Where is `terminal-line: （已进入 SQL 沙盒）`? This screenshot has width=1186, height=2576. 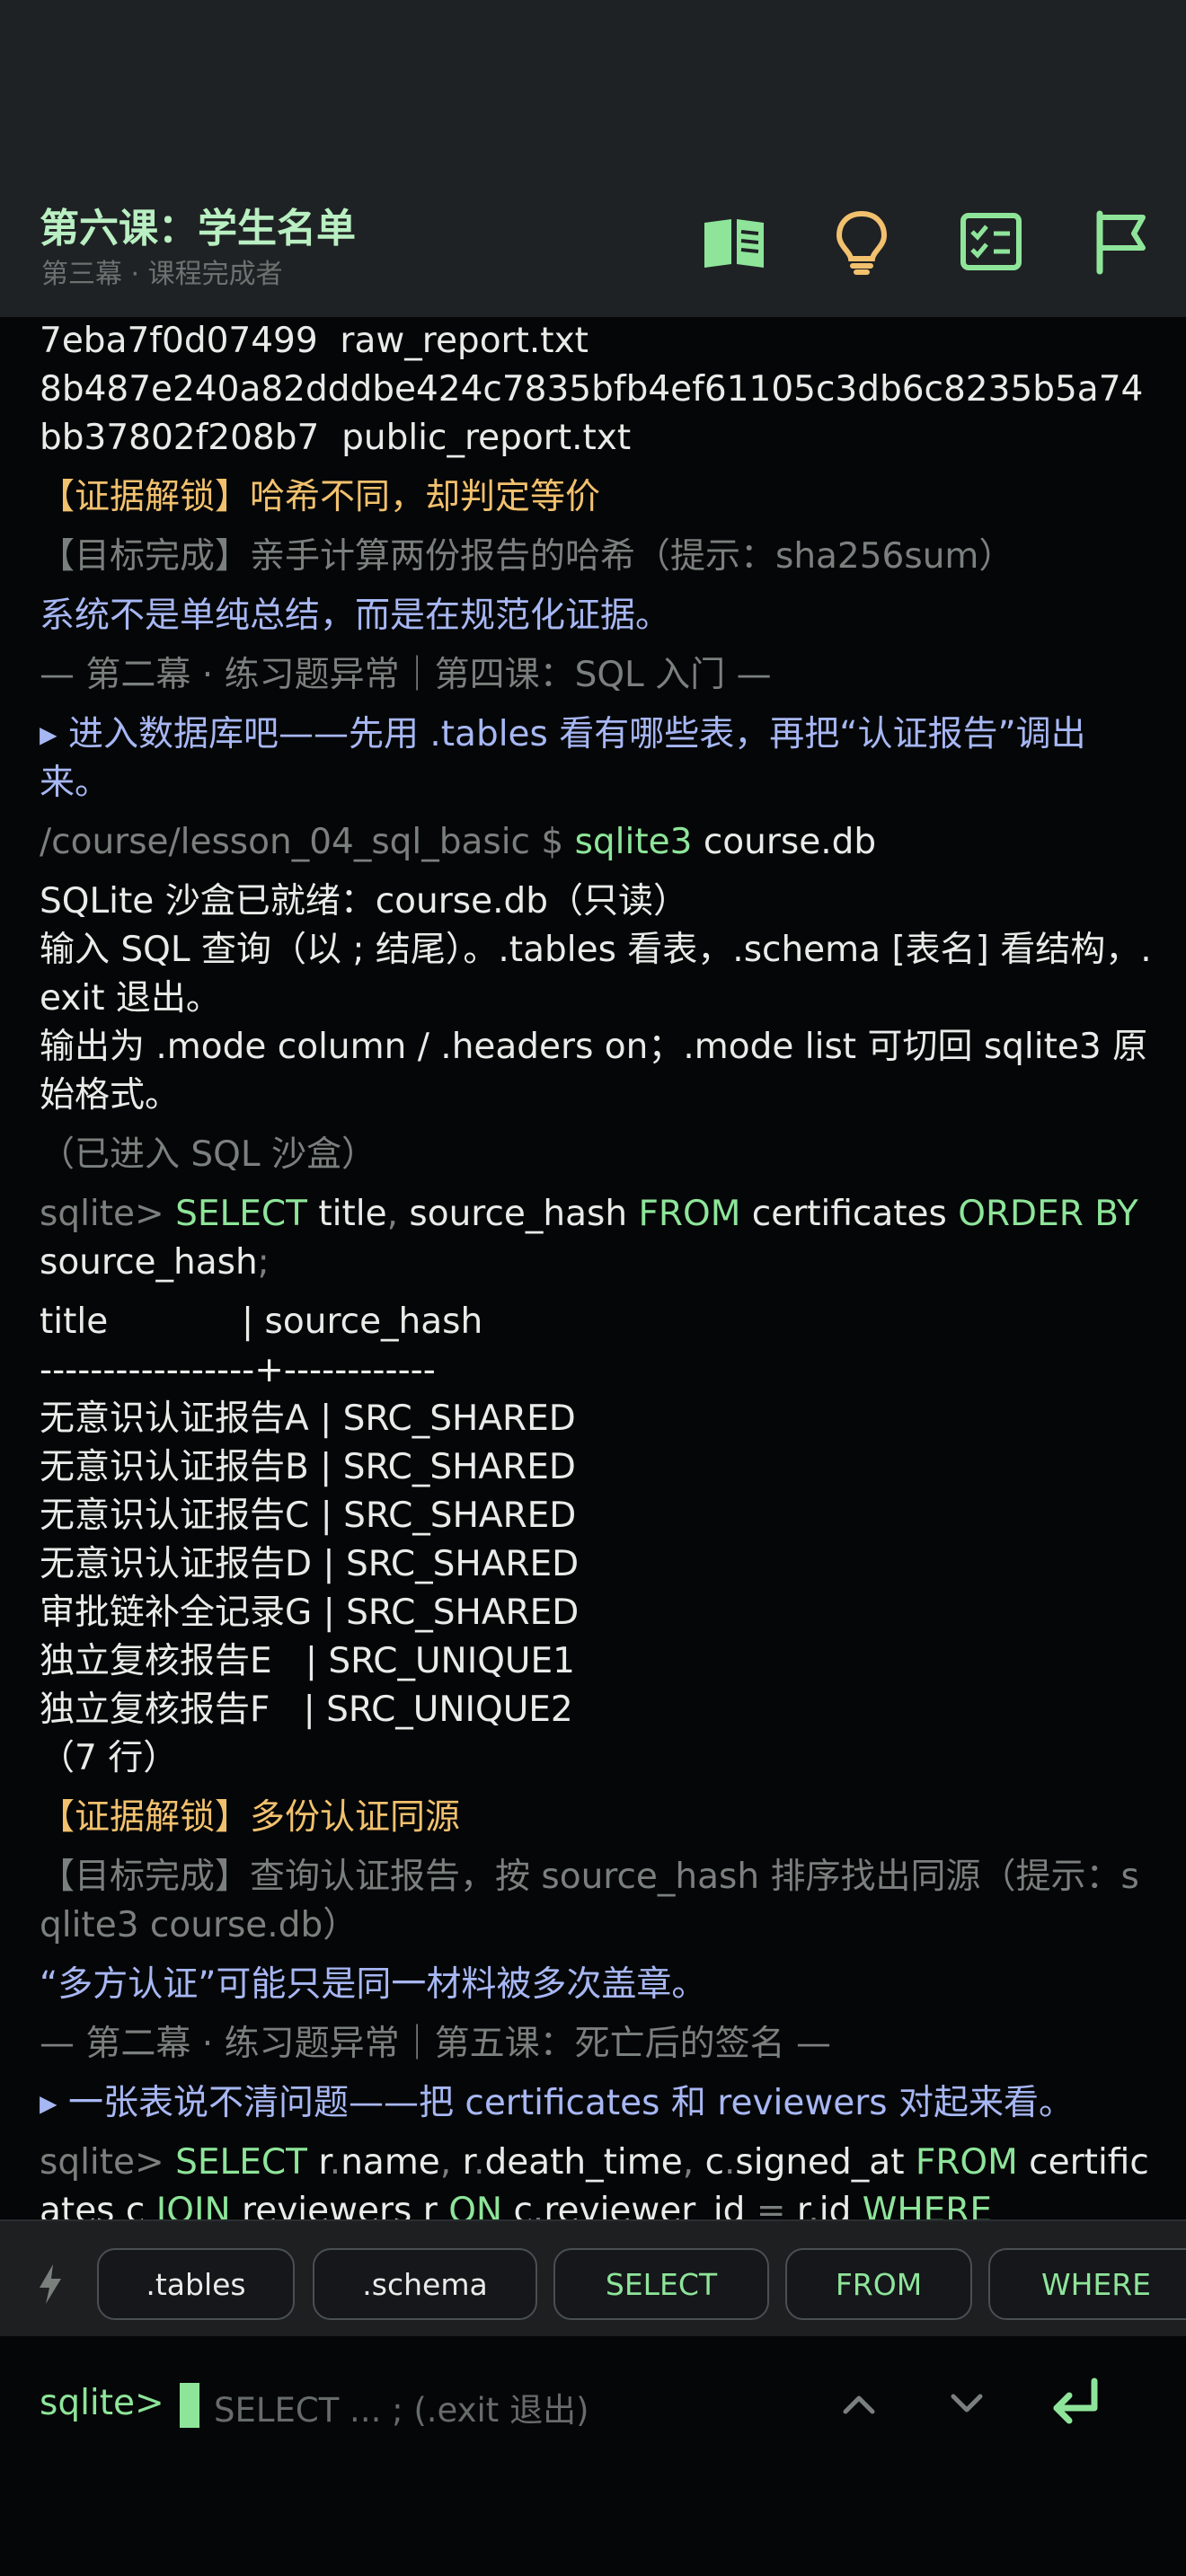 terminal-line: （已进入 SQL 沙盒） is located at coordinates (208, 1154).